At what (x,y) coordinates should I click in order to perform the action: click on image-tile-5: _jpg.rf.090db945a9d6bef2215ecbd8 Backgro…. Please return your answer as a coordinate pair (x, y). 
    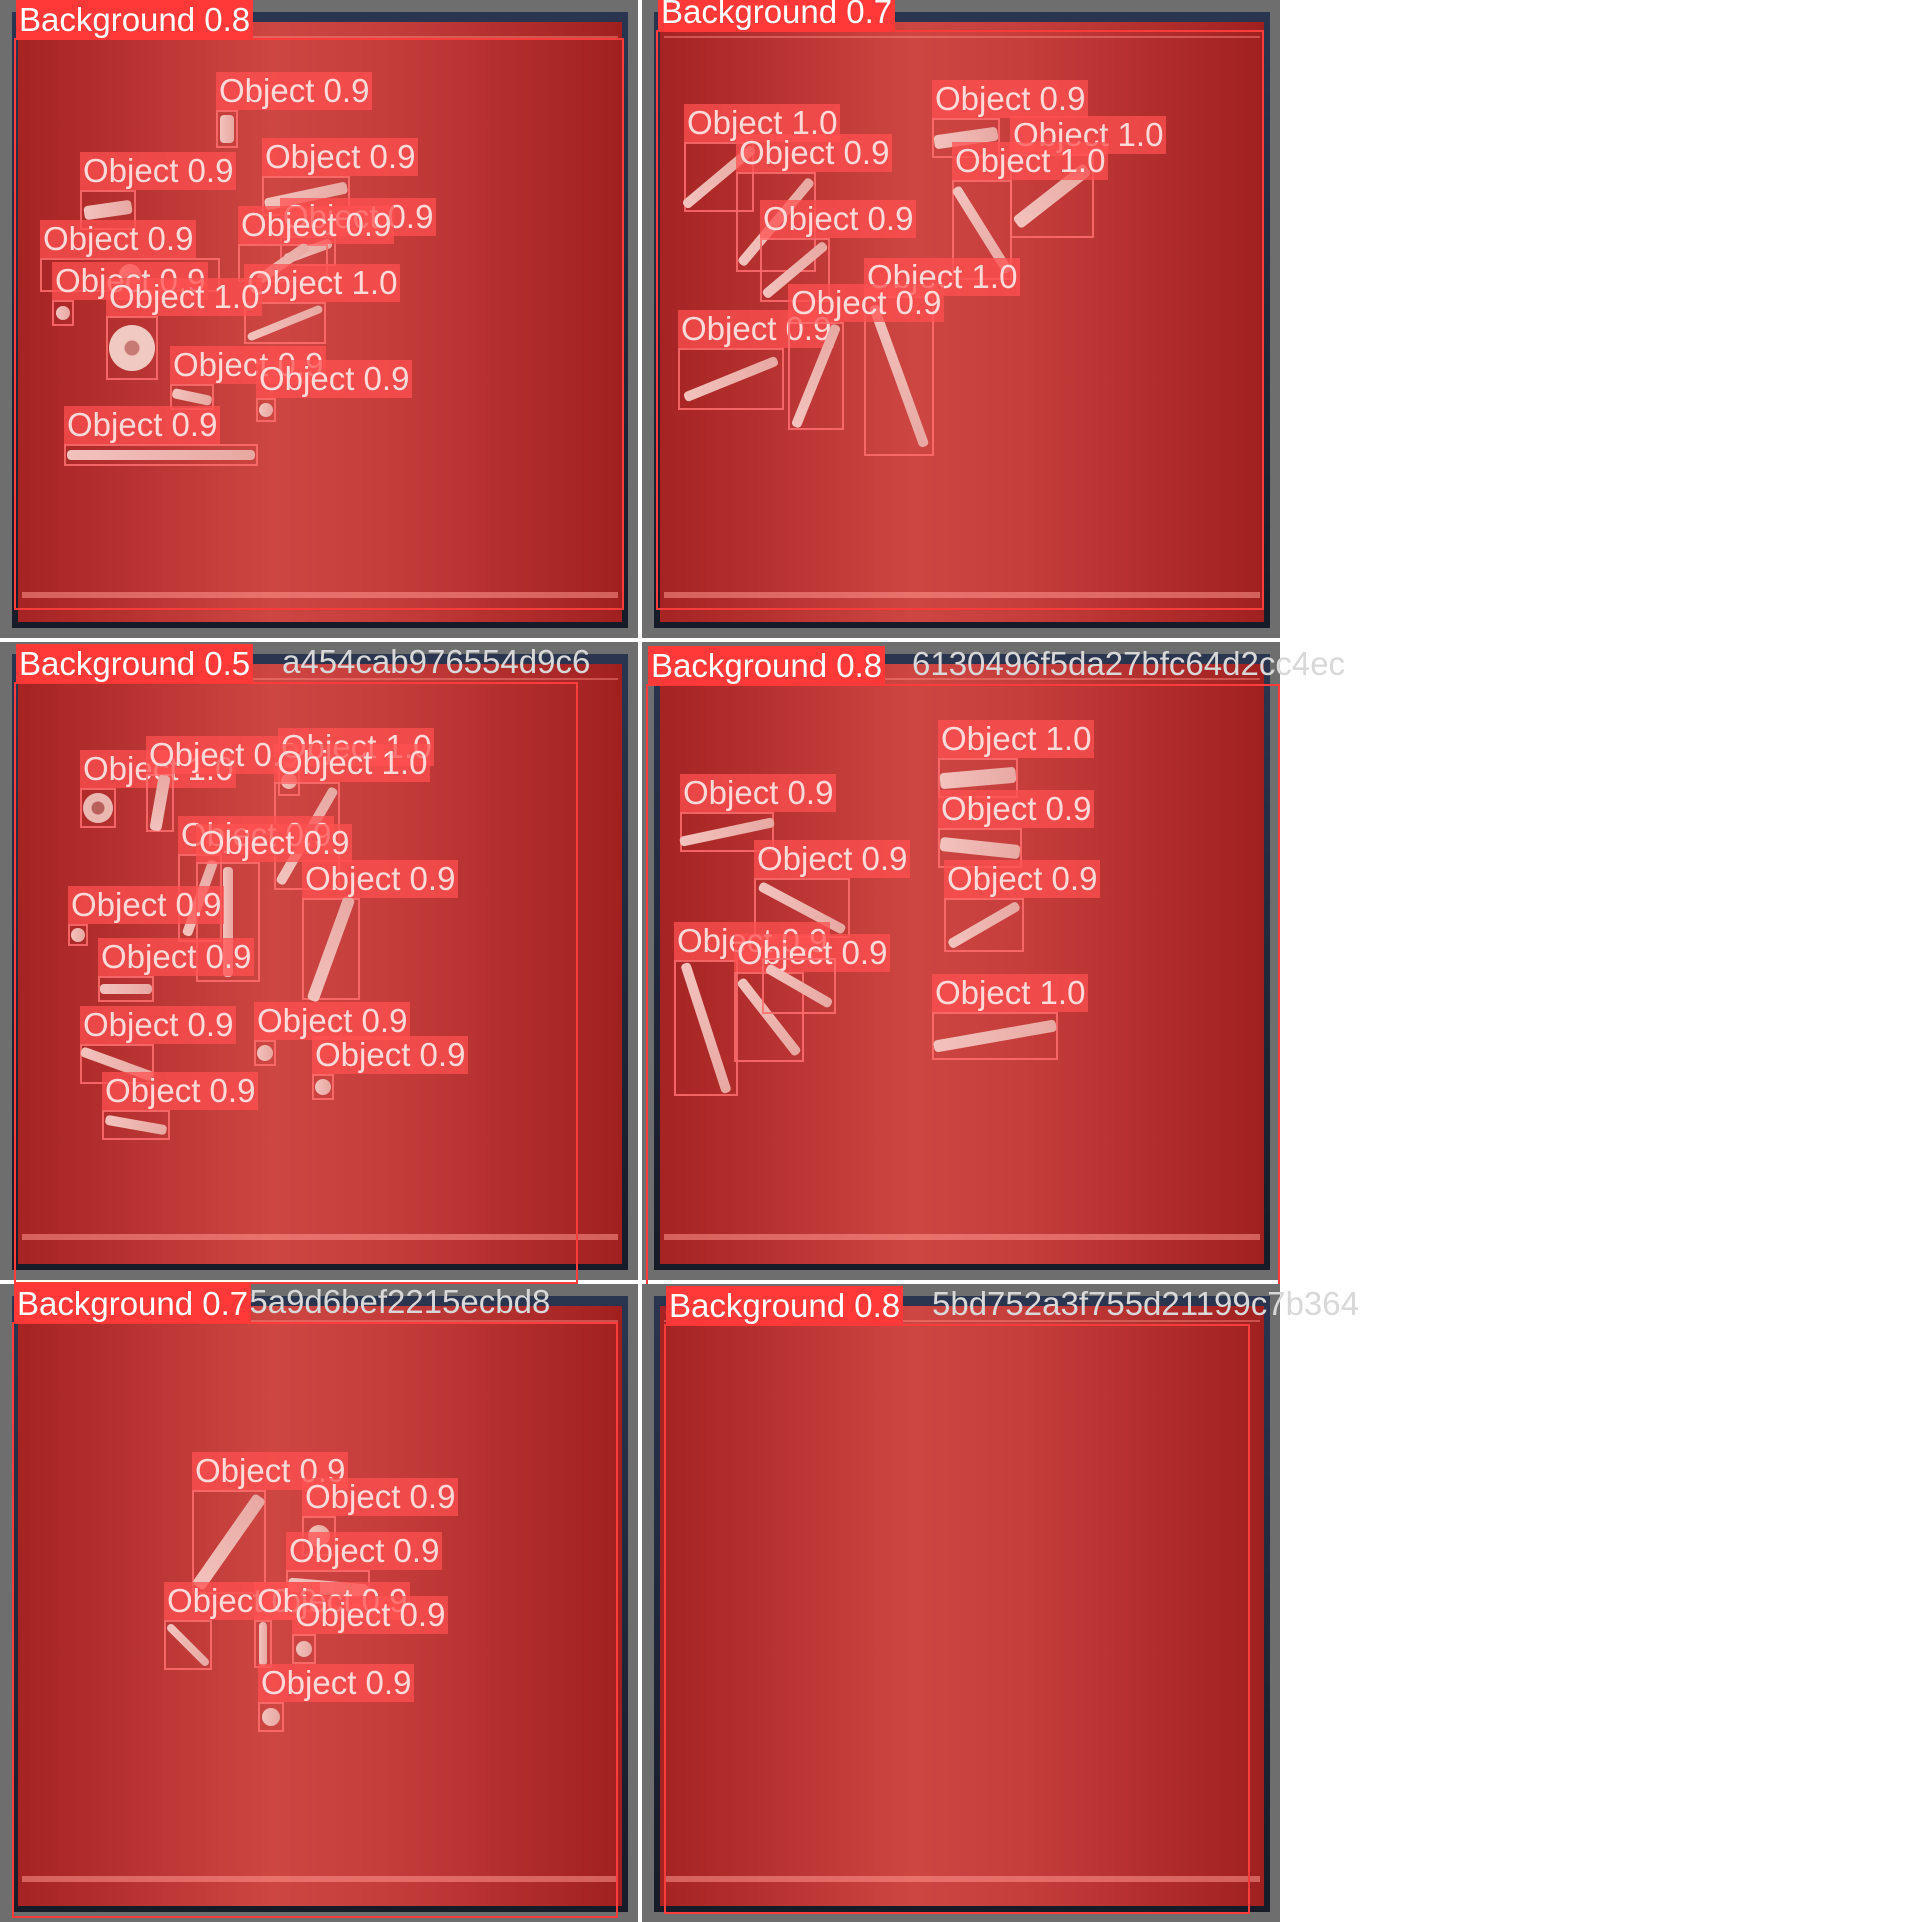
    Looking at the image, I should click on (319, 1602).